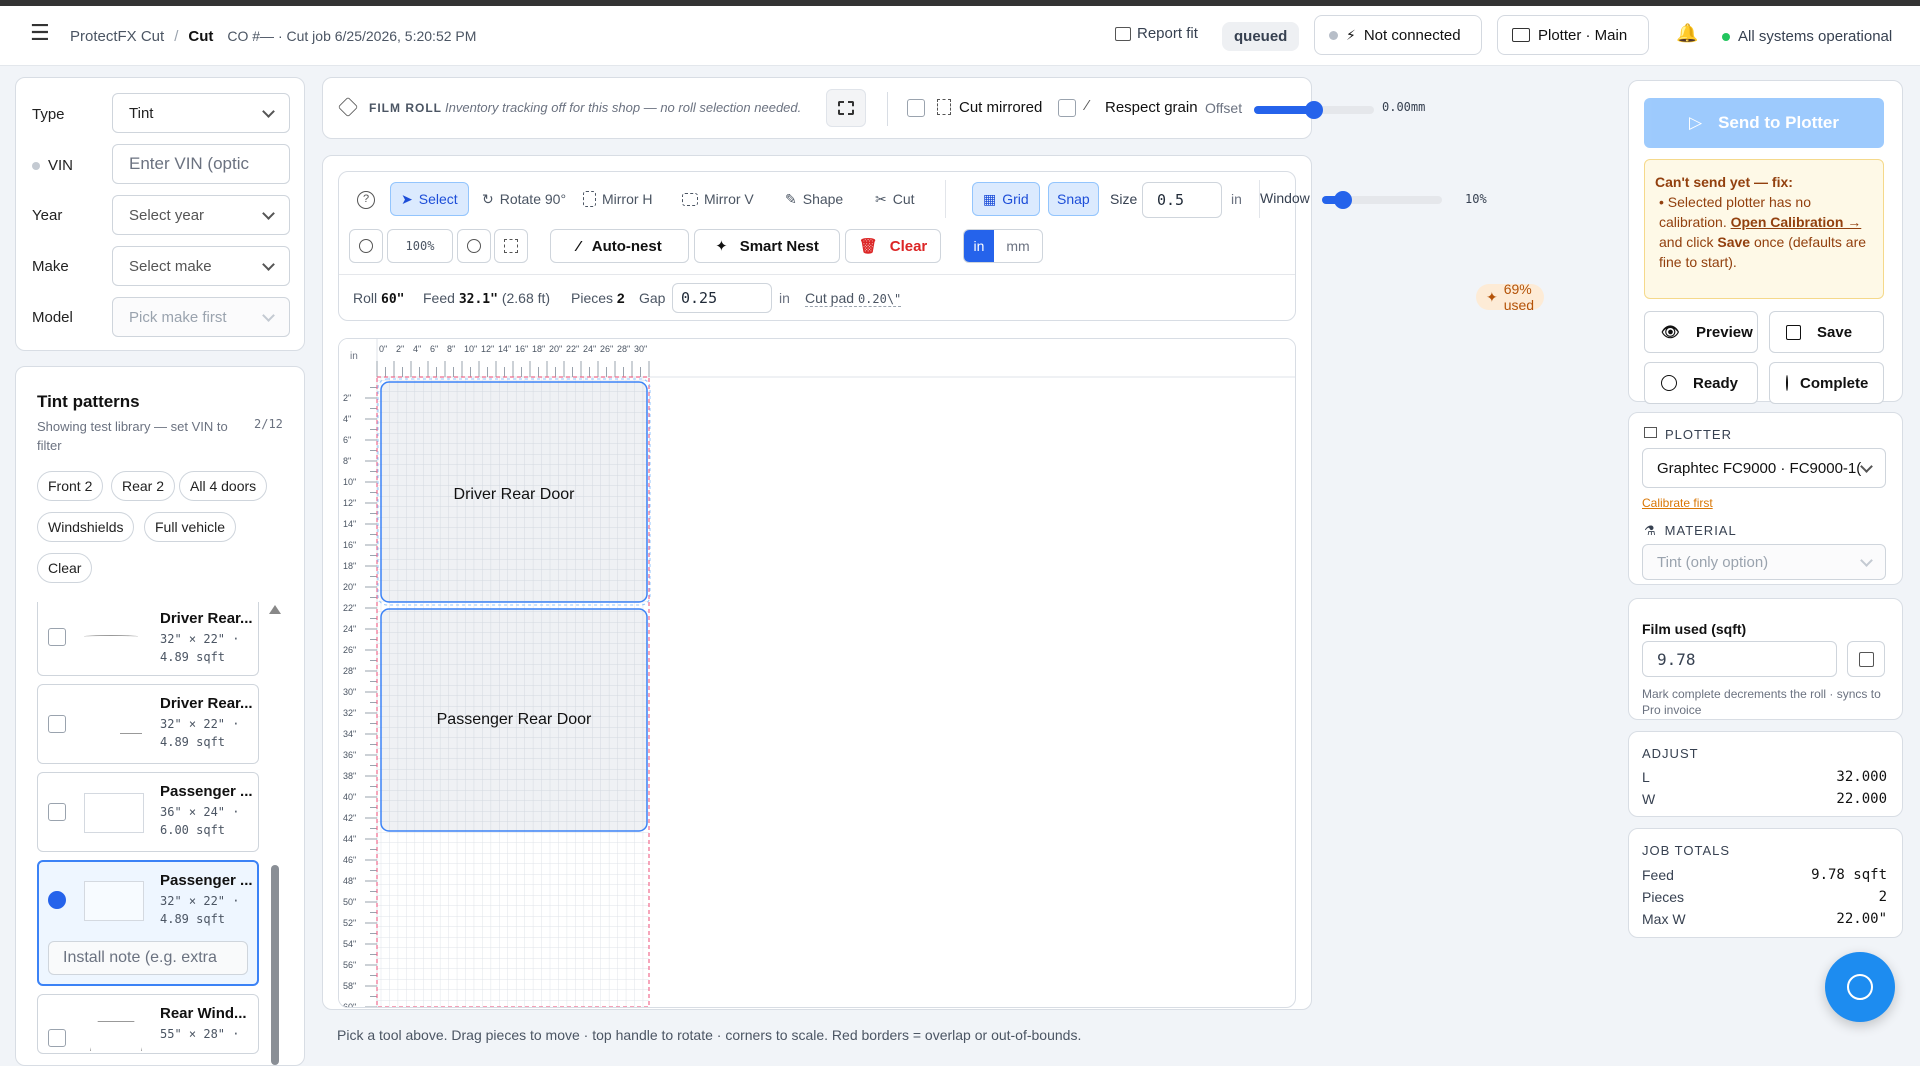  Describe the element at coordinates (1687, 33) in the screenshot. I see `bell-icon: 🔔` at that location.